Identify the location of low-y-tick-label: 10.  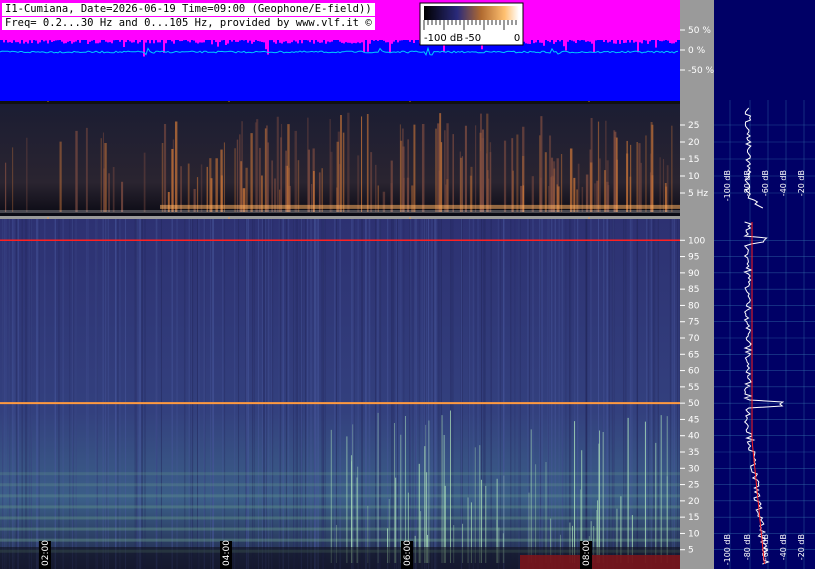
(694, 177).